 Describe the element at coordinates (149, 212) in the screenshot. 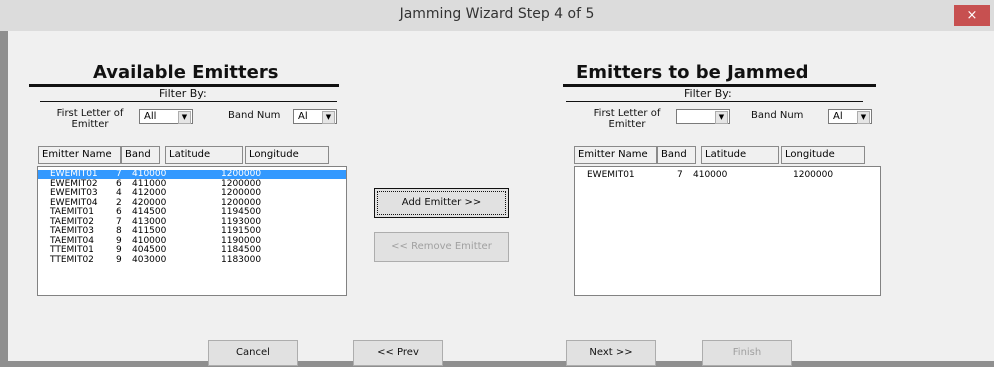

I see `latitude-cell: 414500` at that location.